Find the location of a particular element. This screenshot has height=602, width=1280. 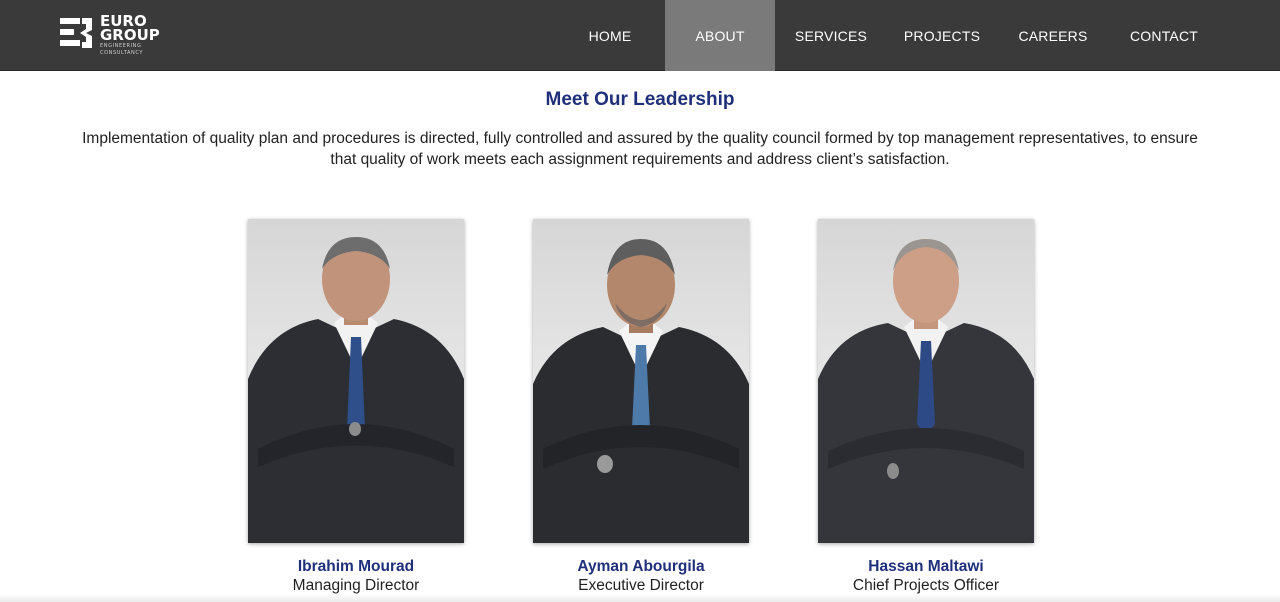

euro-group-logo: EURO GROUP ENGINEERING CONSULTANCY is located at coordinates (113, 36).